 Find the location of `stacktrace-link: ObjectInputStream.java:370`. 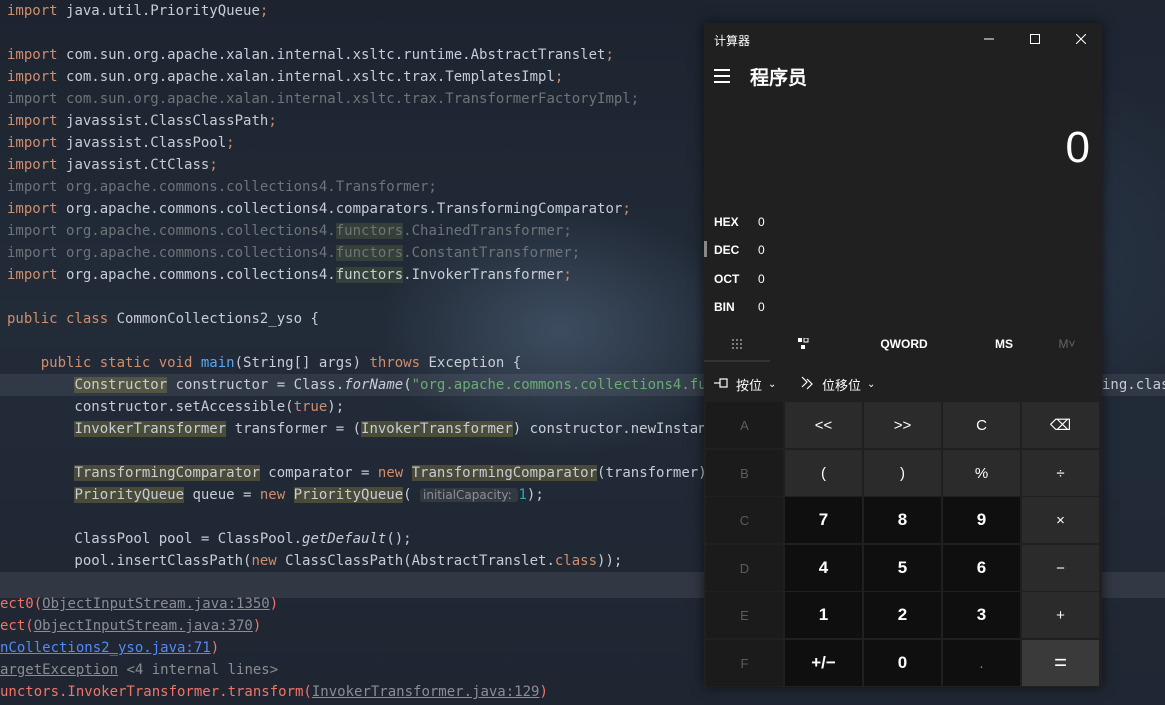

stacktrace-link: ObjectInputStream.java:370 is located at coordinates (143, 626).